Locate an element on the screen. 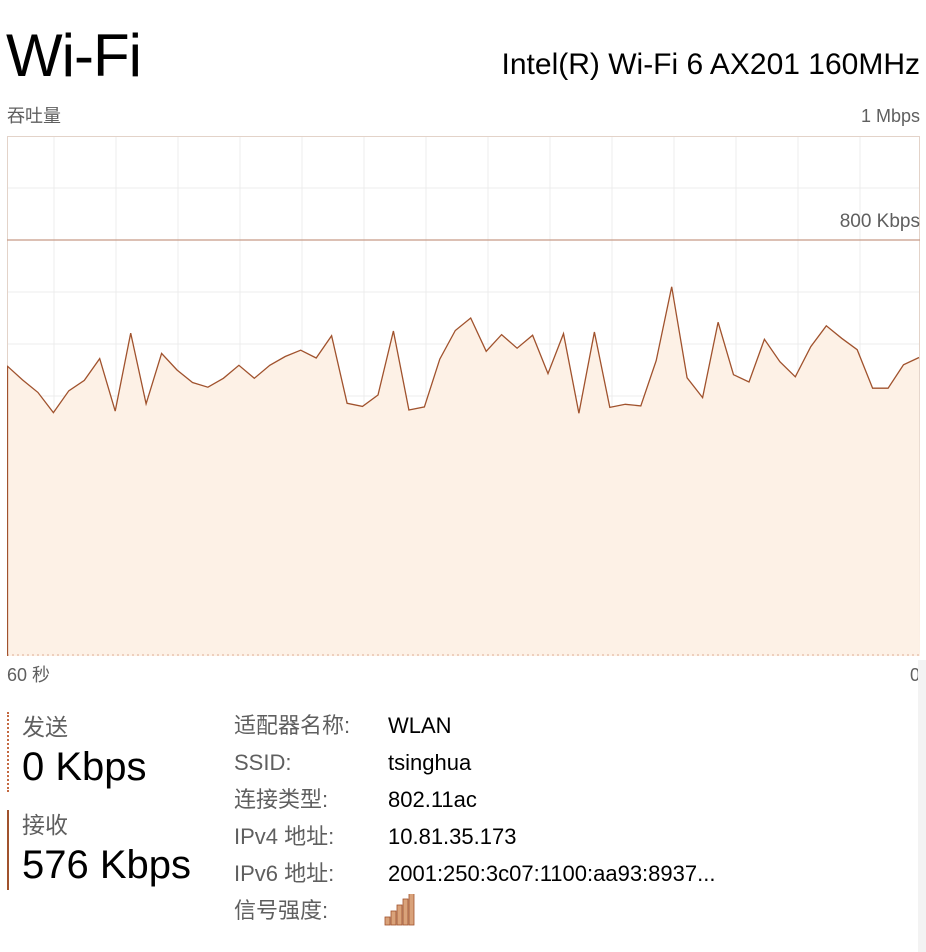 Image resolution: width=926 pixels, height=952 pixels. ssid-value: tsinghua is located at coordinates (430, 762).